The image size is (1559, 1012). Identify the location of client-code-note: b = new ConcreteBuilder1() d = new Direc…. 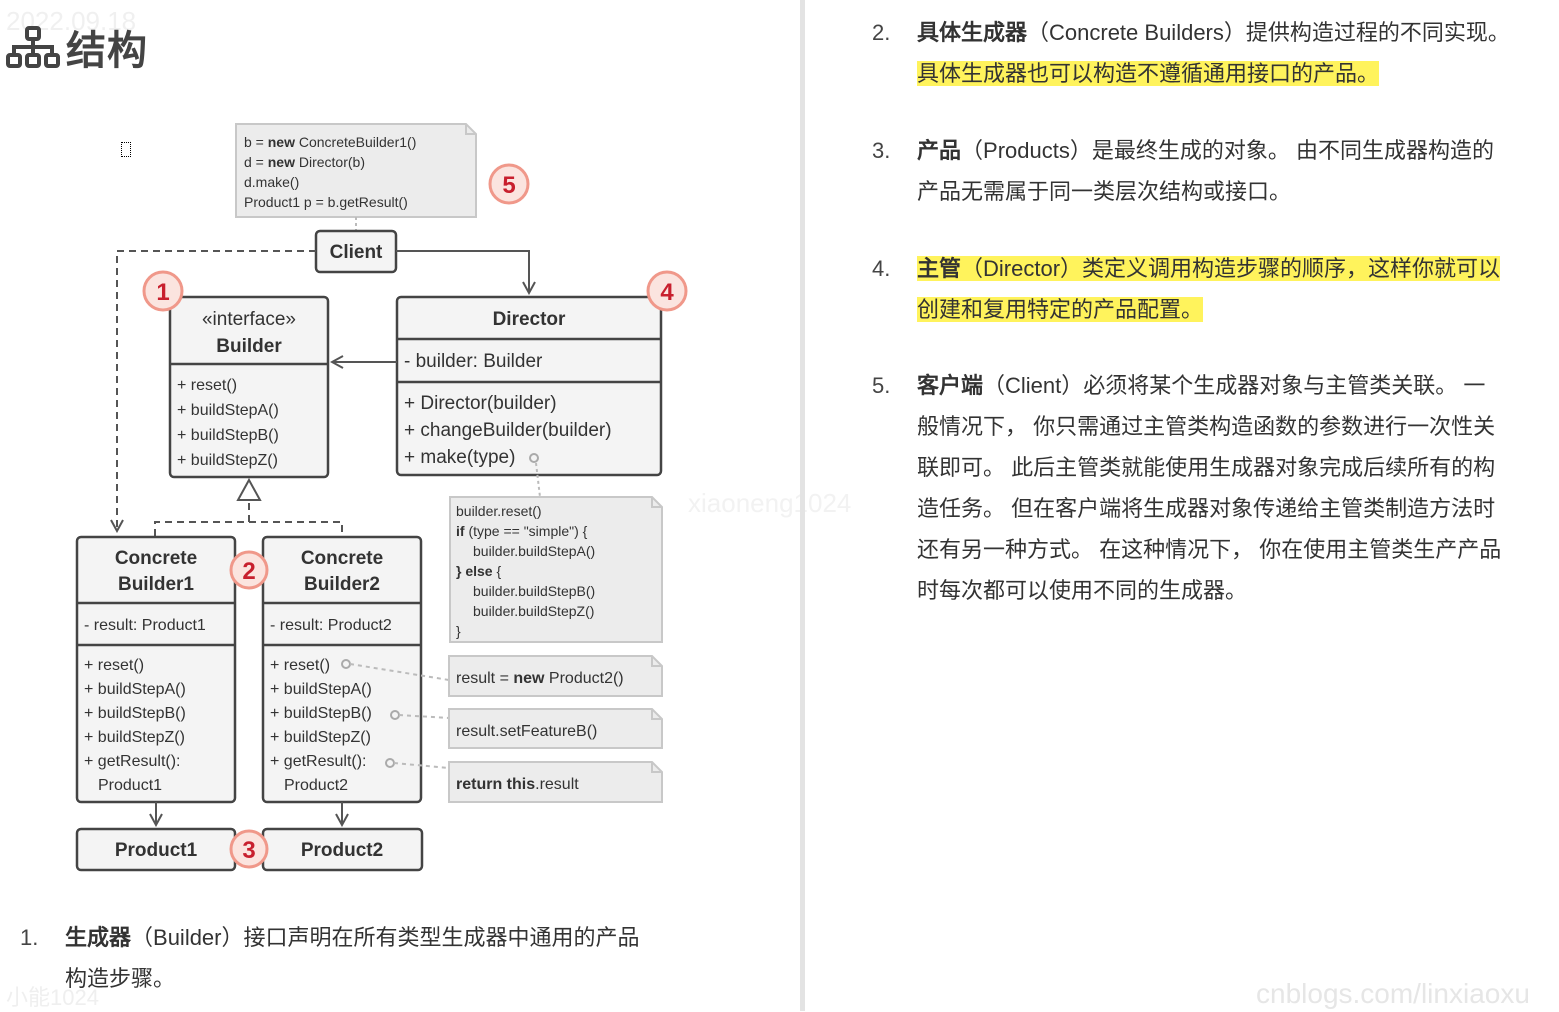
(356, 170).